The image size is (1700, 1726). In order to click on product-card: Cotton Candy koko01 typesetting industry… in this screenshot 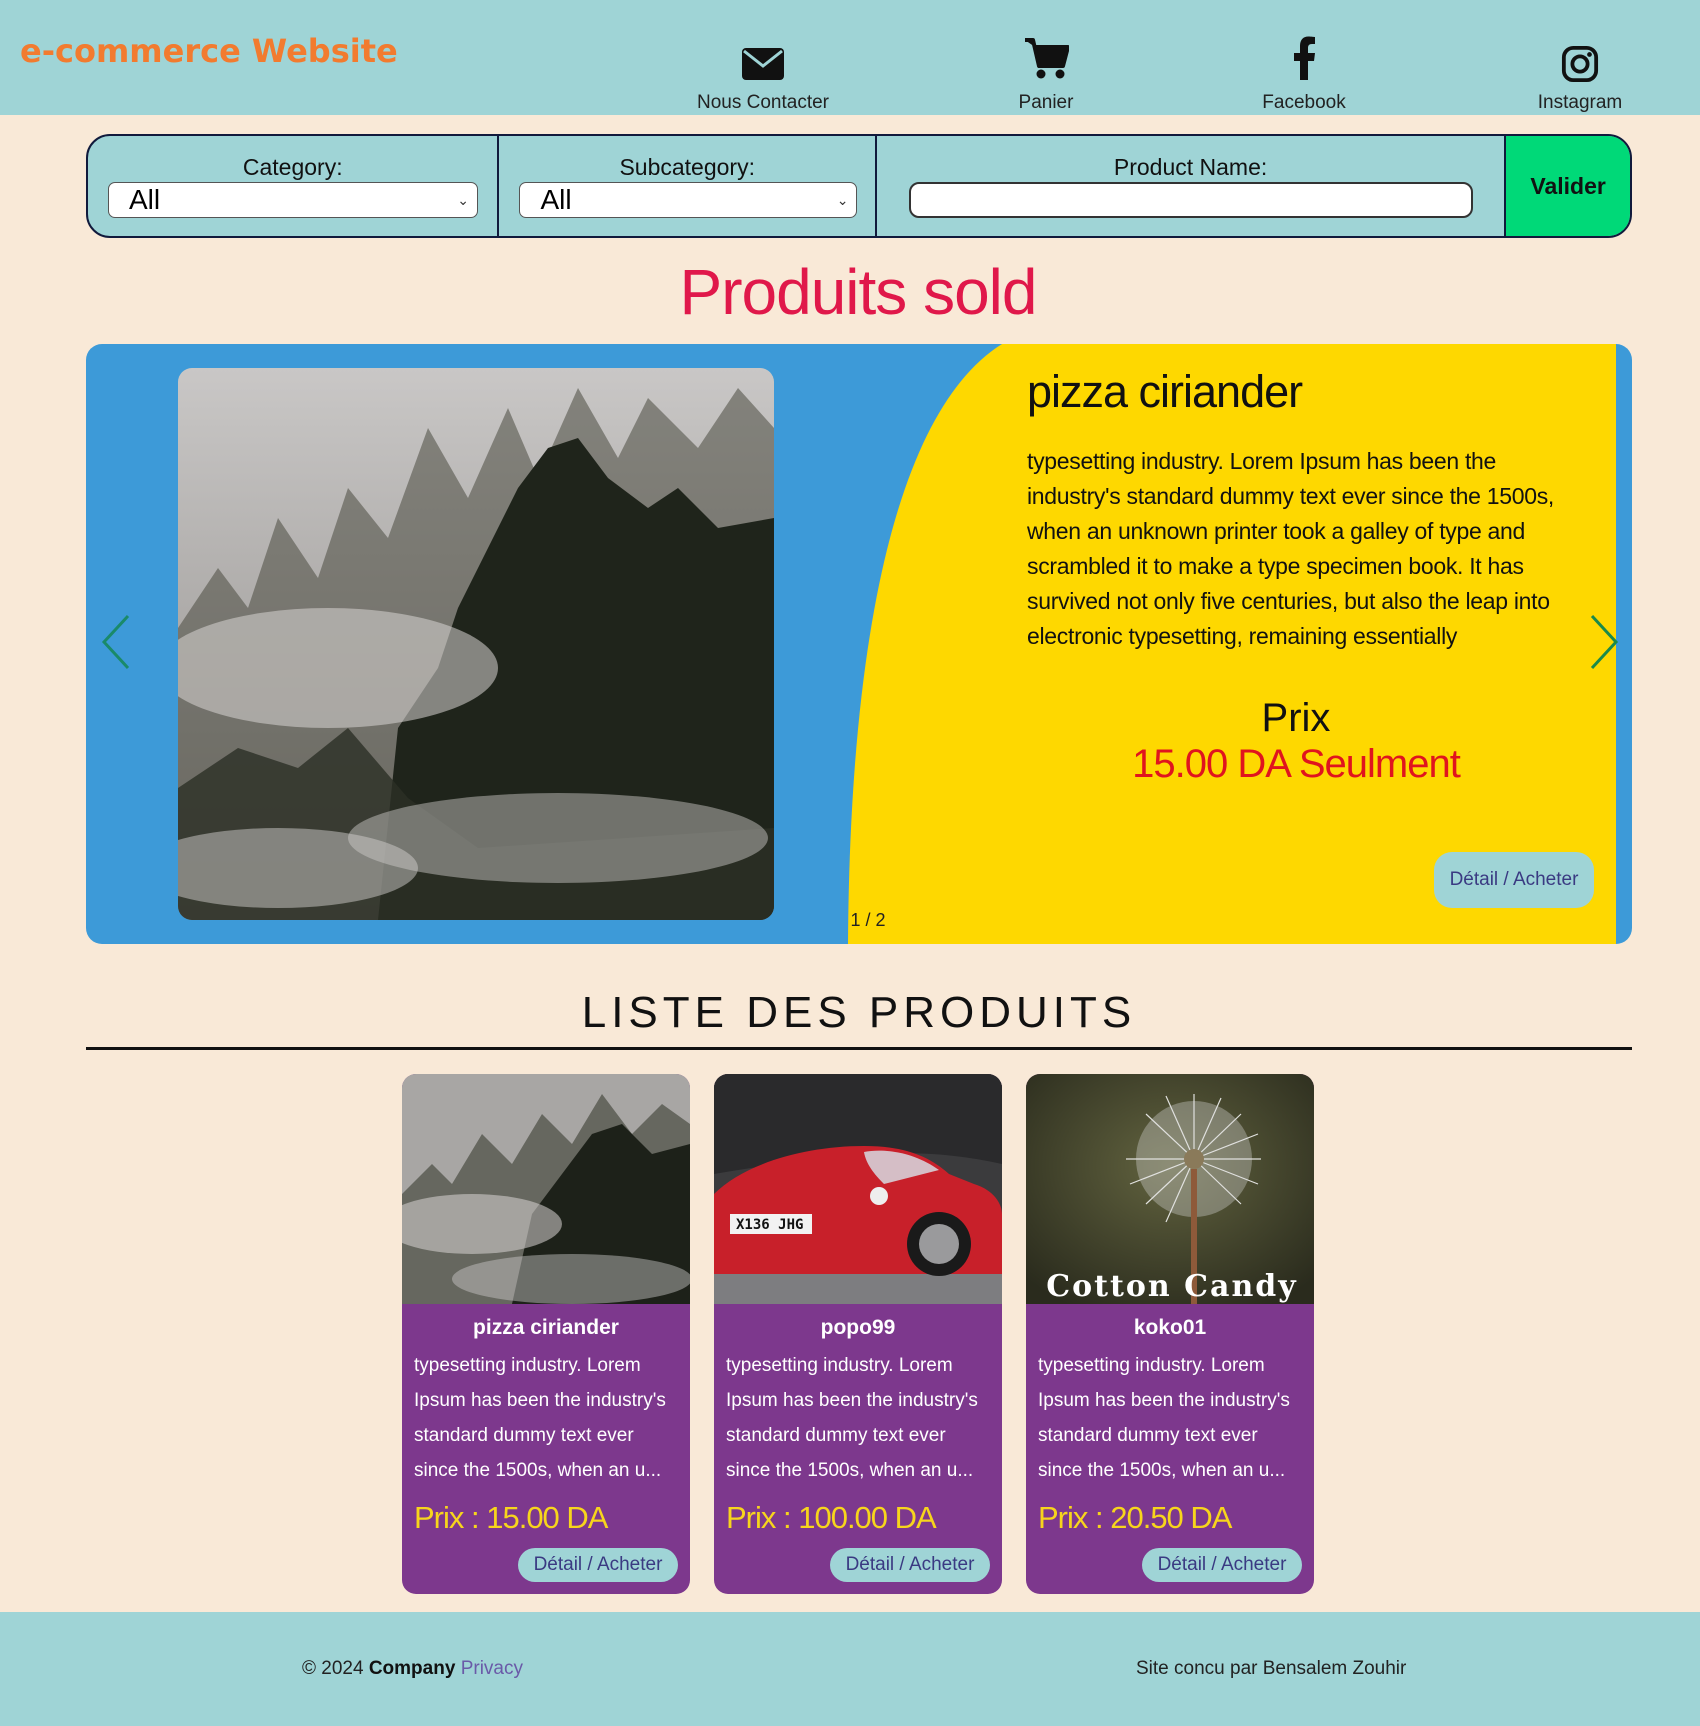, I will do `click(1170, 1334)`.